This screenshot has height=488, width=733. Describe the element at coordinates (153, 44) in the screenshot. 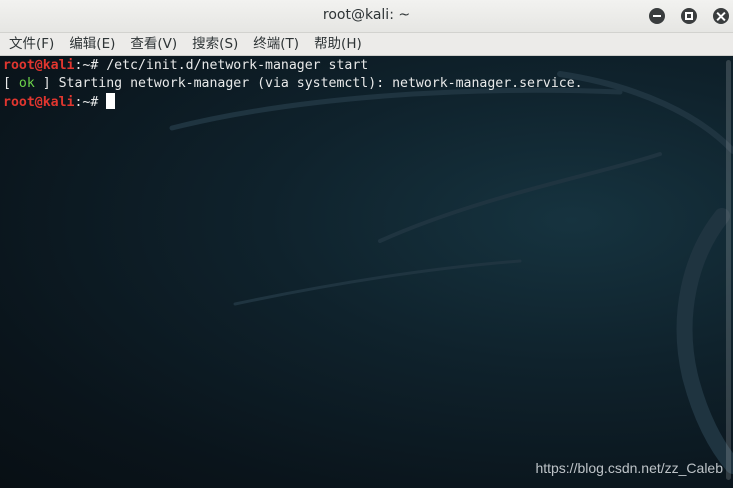

I see `menu-view: 查看(V)` at that location.